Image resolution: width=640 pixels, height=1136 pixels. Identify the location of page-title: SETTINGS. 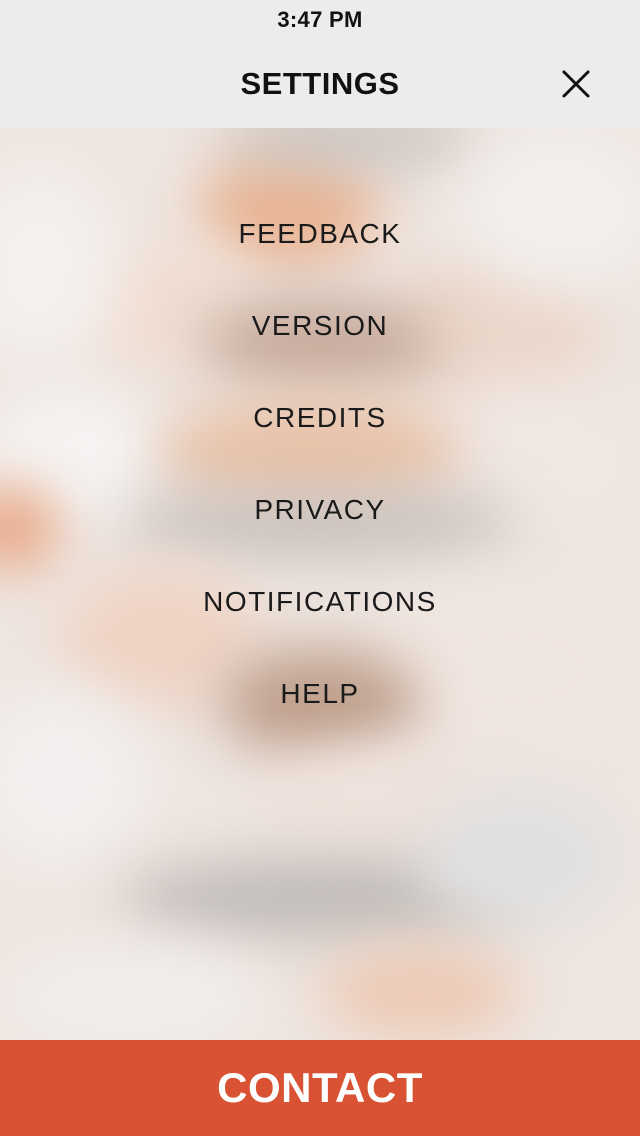
(320, 83).